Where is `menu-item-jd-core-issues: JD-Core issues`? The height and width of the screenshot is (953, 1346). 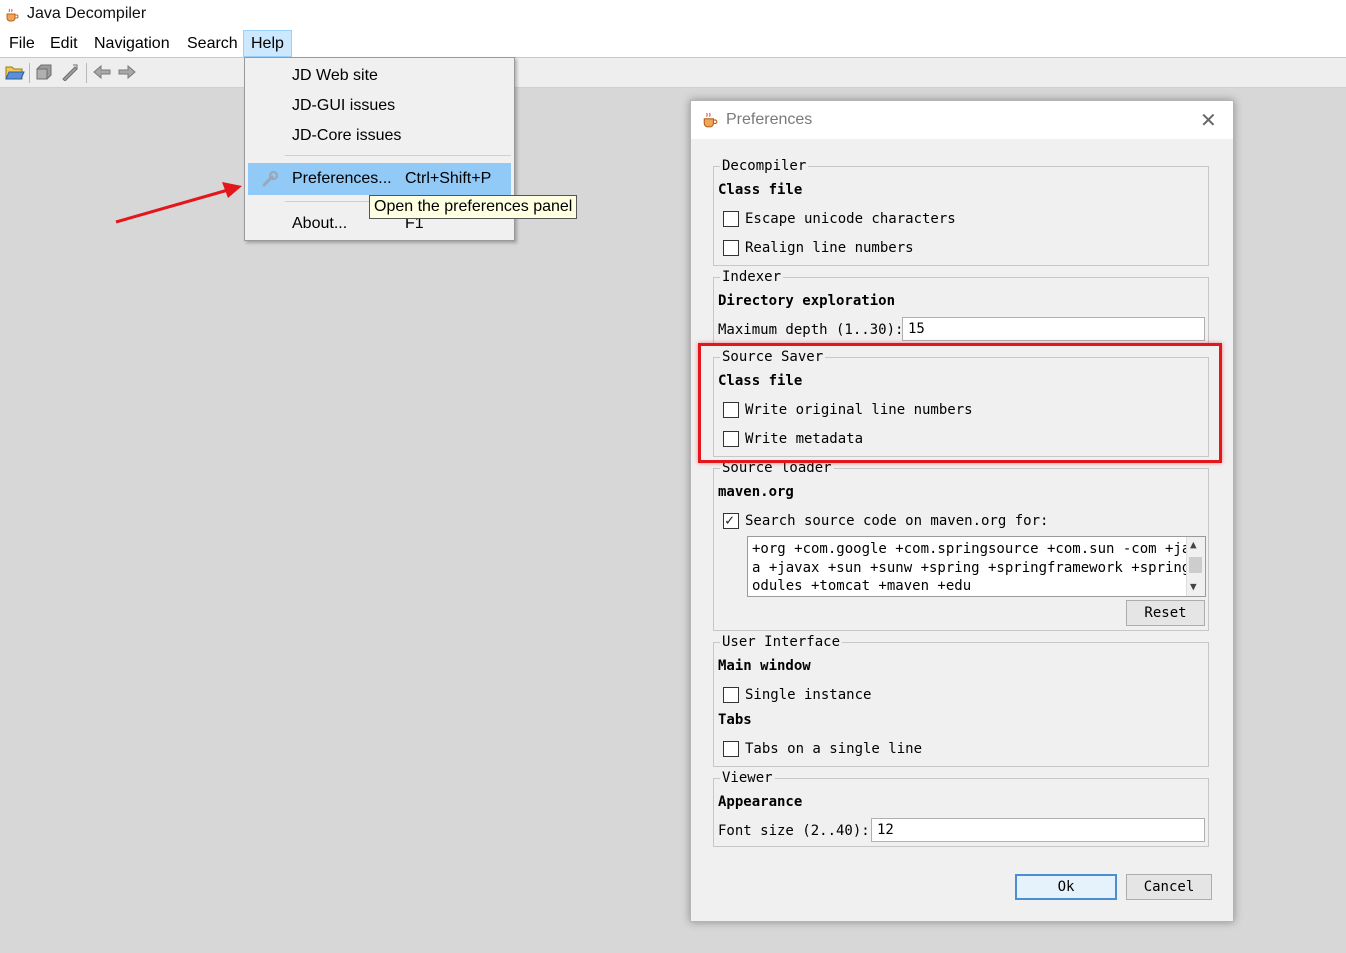
menu-item-jd-core-issues: JD-Core issues is located at coordinates (379, 136).